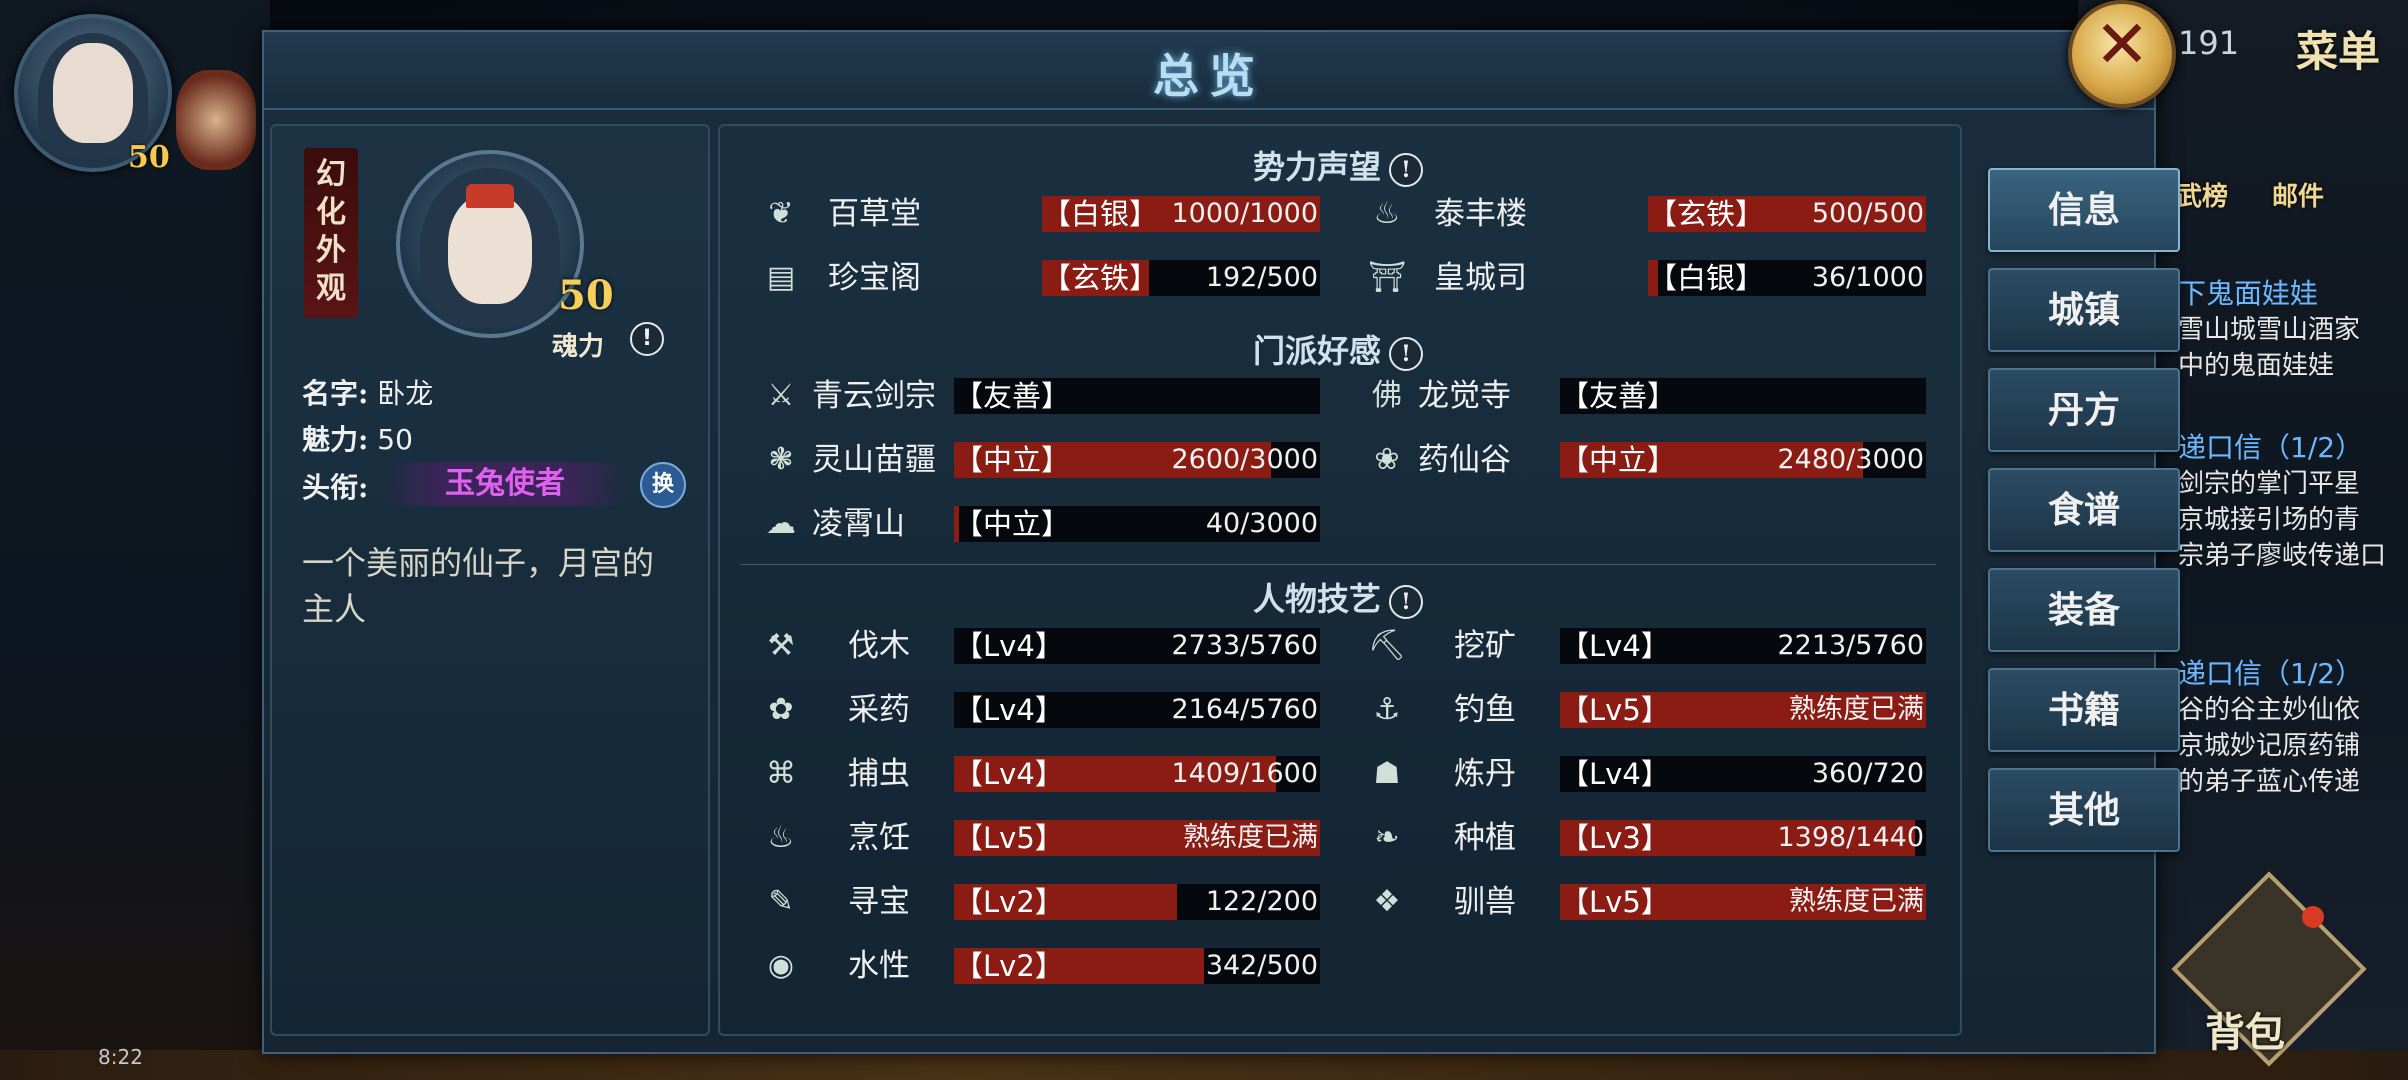 Image resolution: width=2408 pixels, height=1080 pixels. What do you see at coordinates (2209, 43) in the screenshot?
I see `hud-number: 191` at bounding box center [2209, 43].